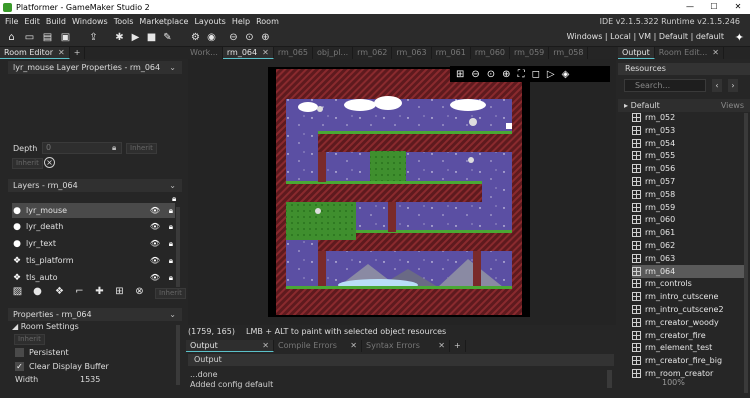 This screenshot has width=750, height=398. I want to click on tab-rm-058: rm_058, so click(569, 53).